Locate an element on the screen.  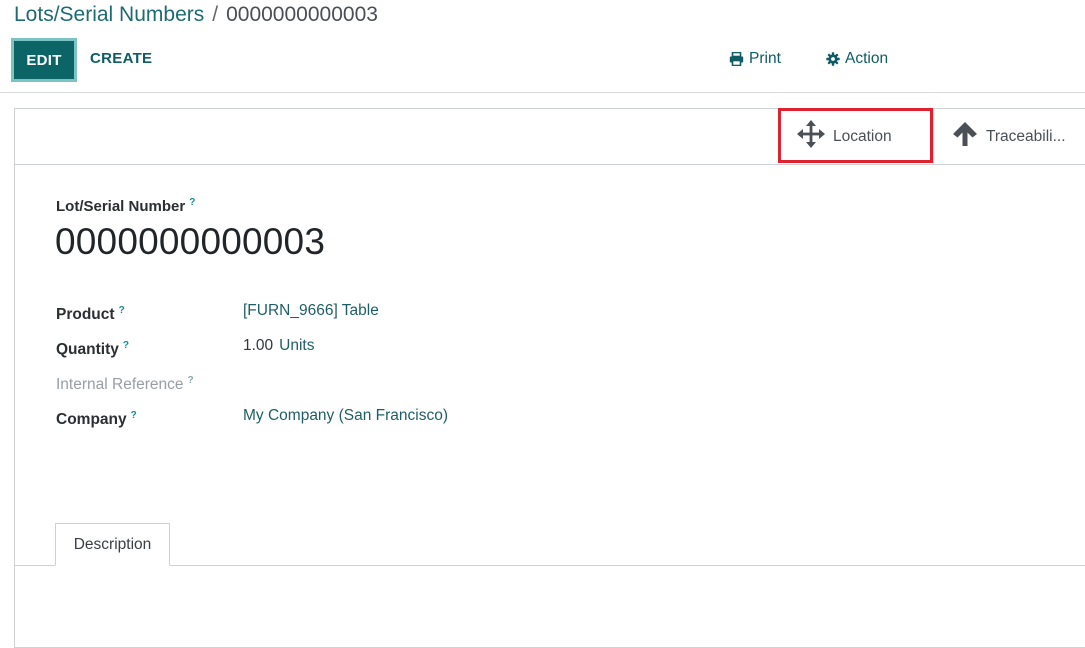
quantity-label-text: Quantity is located at coordinates (87, 350).